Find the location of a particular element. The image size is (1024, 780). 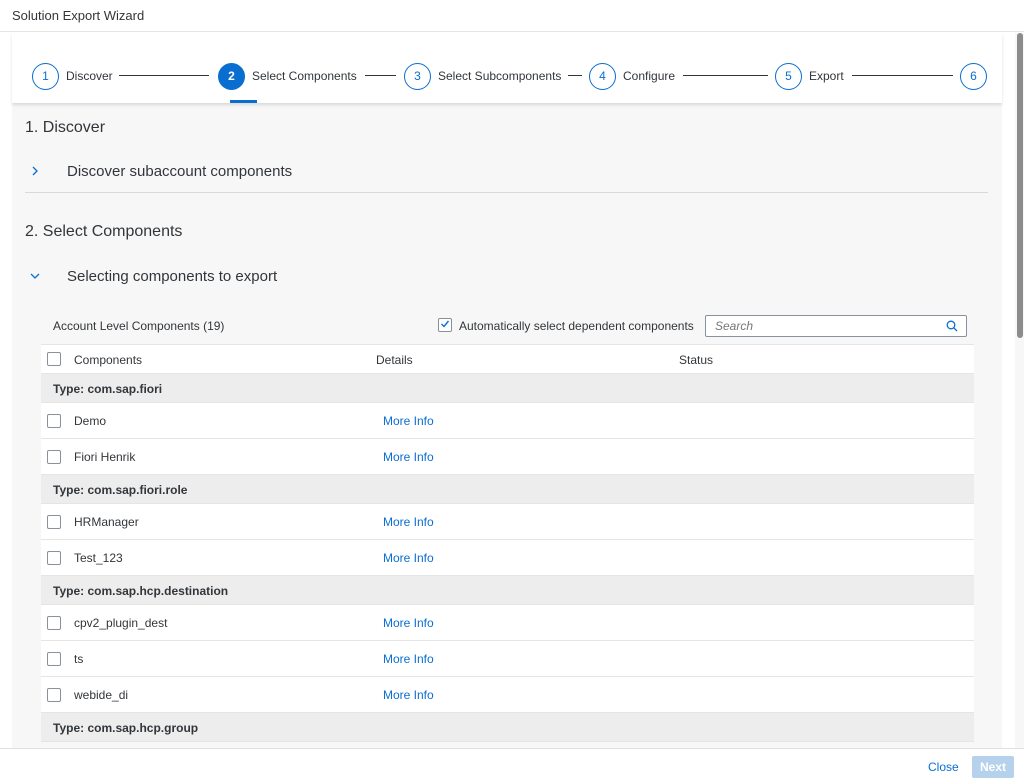

table-row: ts More Info is located at coordinates (507, 659).